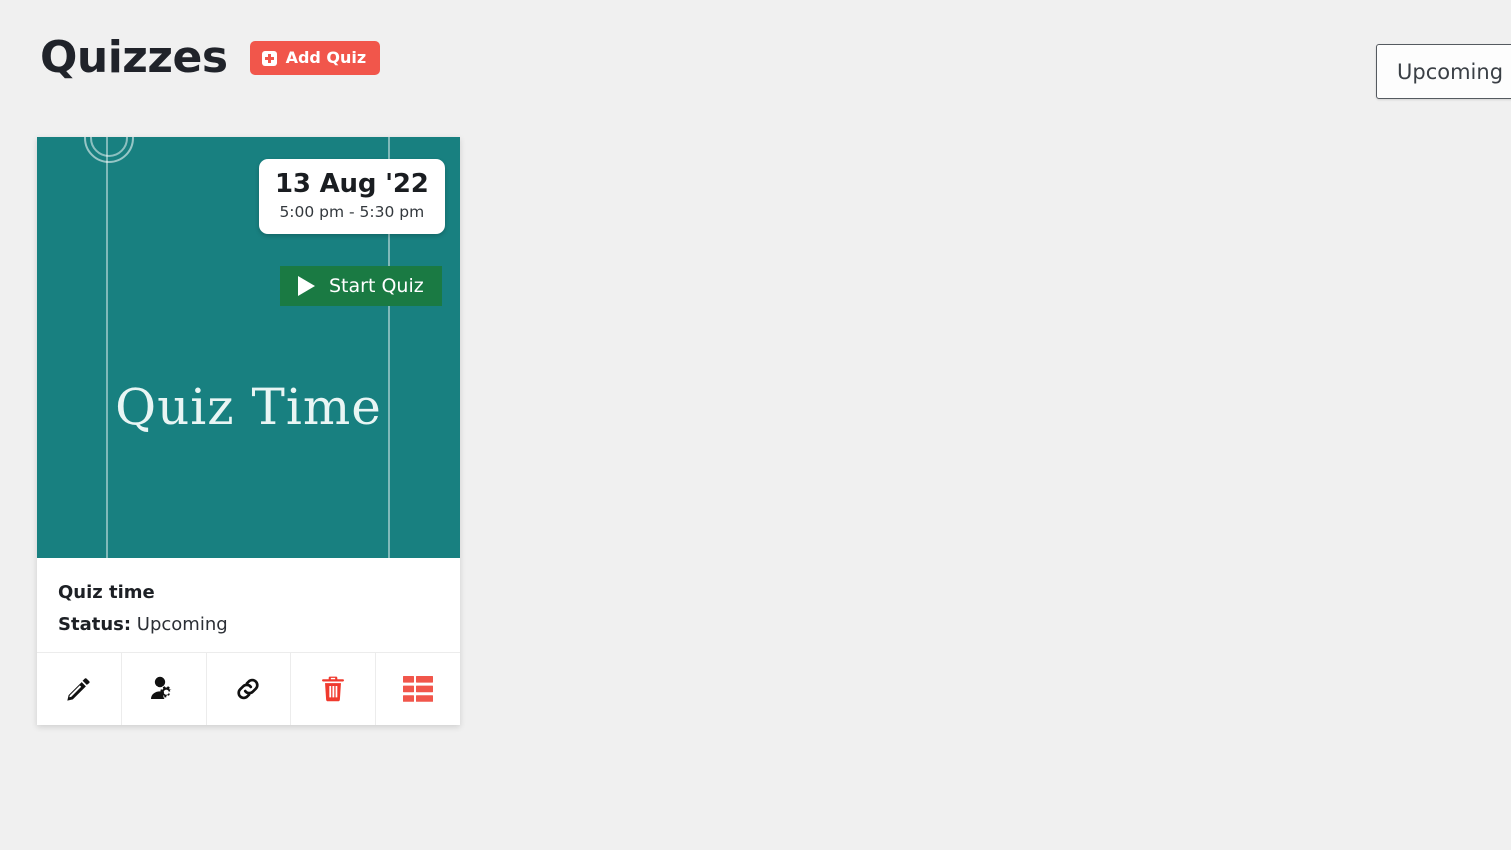 The height and width of the screenshot is (850, 1511). I want to click on add-quiz-button: Add Quiz, so click(315, 58).